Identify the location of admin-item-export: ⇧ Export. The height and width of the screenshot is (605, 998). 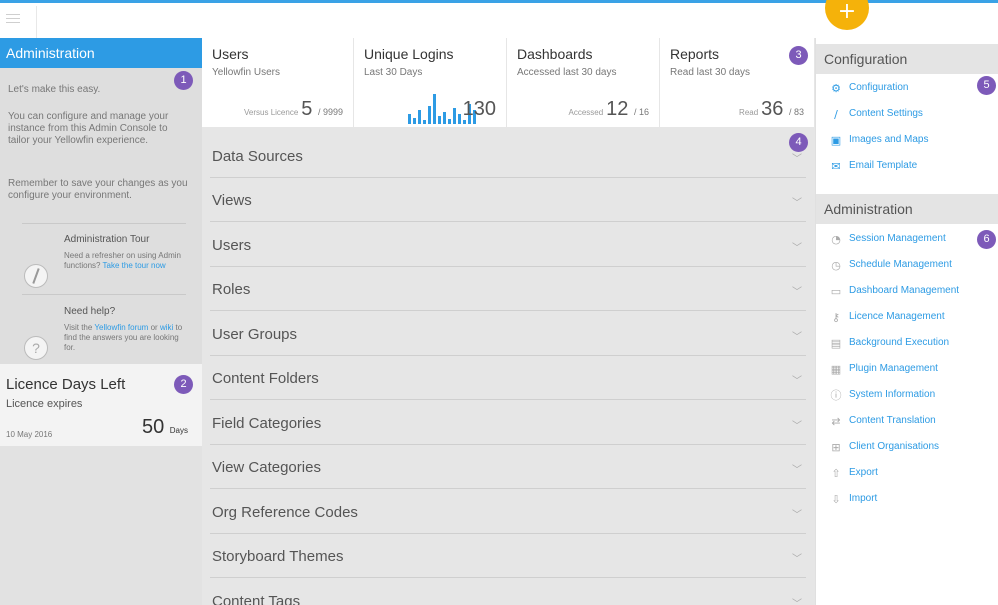
(854, 473).